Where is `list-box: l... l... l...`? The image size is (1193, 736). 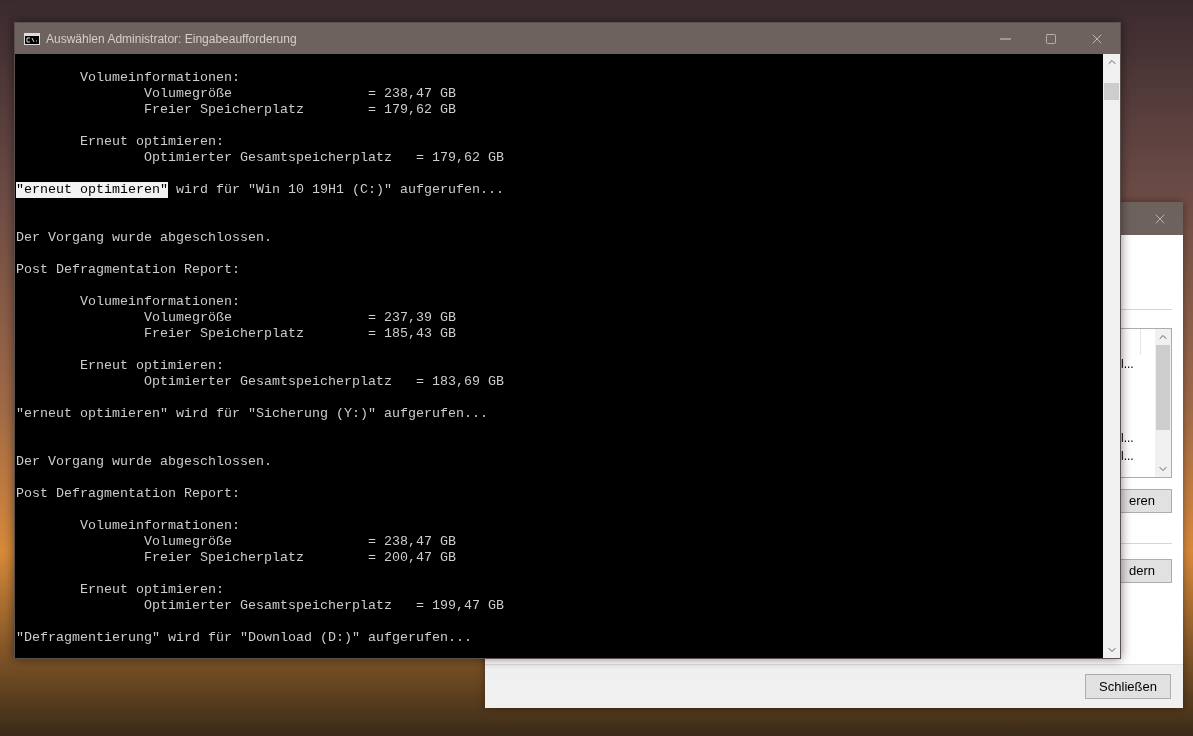
list-box: l... l... l... is located at coordinates (1146, 403).